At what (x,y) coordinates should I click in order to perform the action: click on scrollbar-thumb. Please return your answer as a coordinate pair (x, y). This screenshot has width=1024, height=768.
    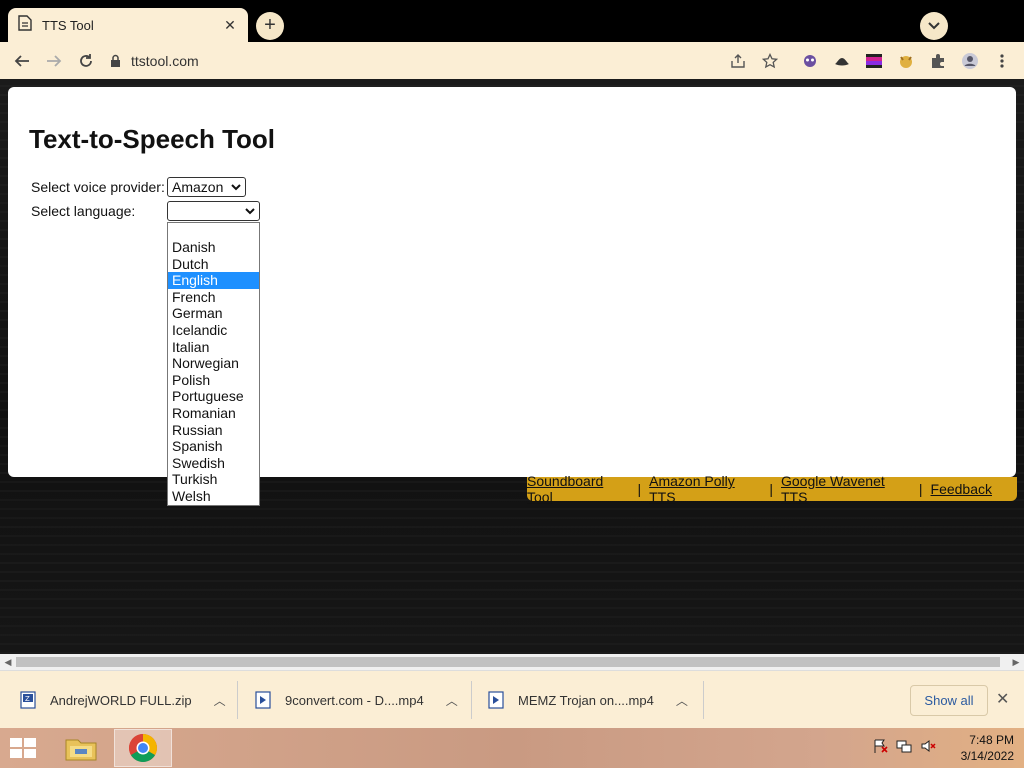
    Looking at the image, I should click on (508, 662).